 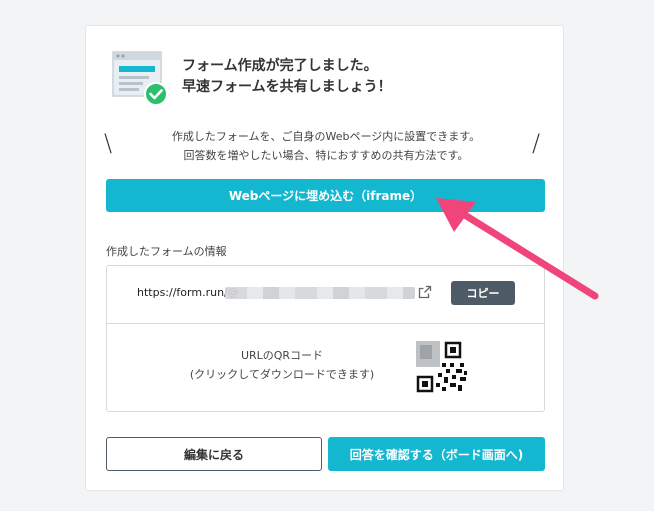 What do you see at coordinates (166, 251) in the screenshot?
I see `form-info-label: 作成したフォームの情報` at bounding box center [166, 251].